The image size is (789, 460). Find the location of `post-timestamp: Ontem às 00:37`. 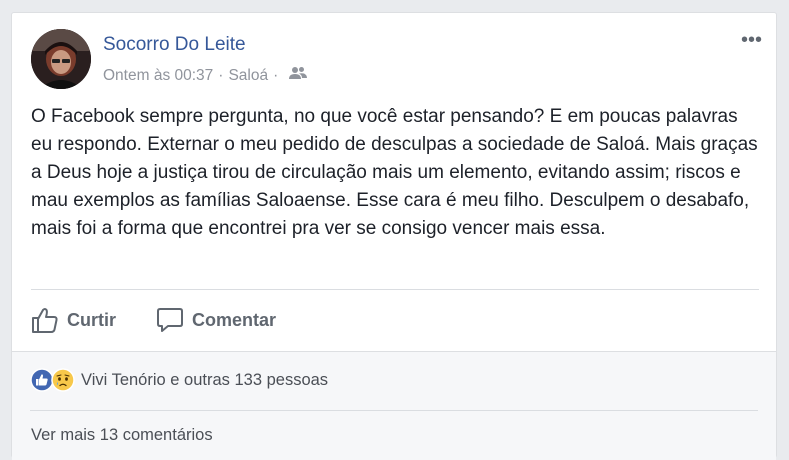

post-timestamp: Ontem às 00:37 is located at coordinates (158, 76).